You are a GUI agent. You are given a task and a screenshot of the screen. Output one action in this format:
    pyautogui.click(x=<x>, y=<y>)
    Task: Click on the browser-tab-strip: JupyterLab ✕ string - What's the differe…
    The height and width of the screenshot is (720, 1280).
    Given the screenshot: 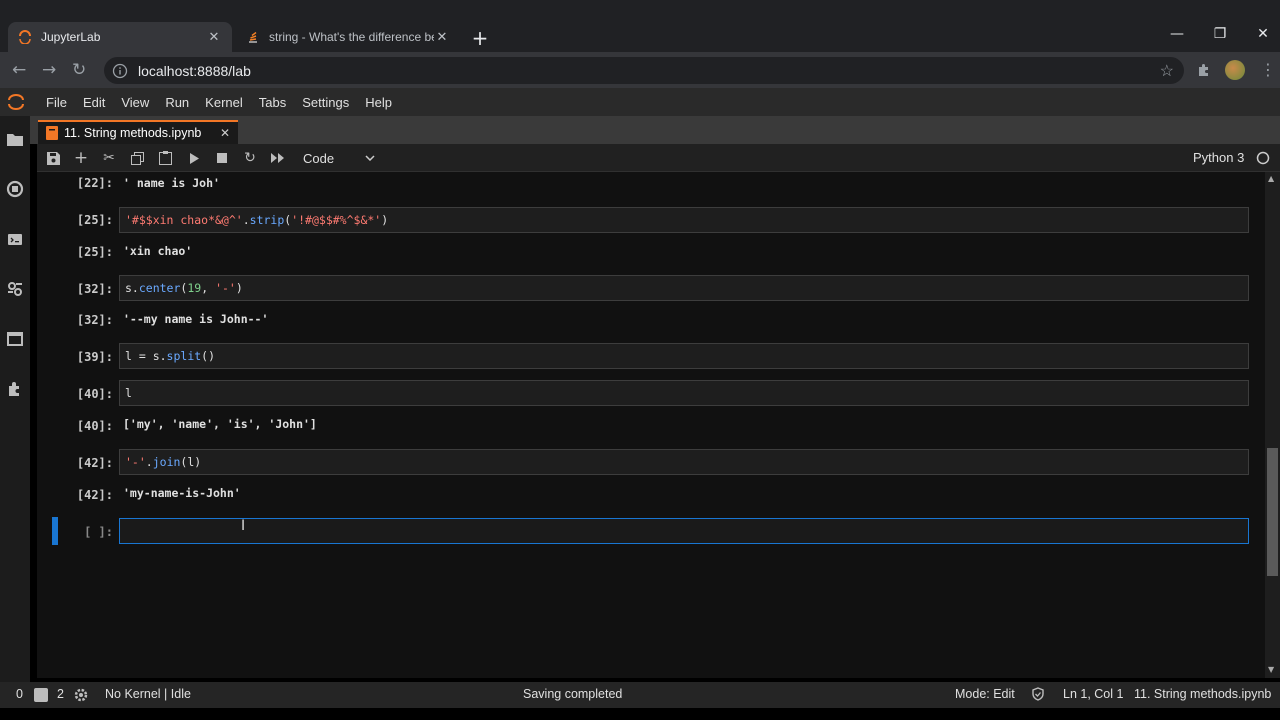 What is the action you would take?
    pyautogui.click(x=640, y=26)
    